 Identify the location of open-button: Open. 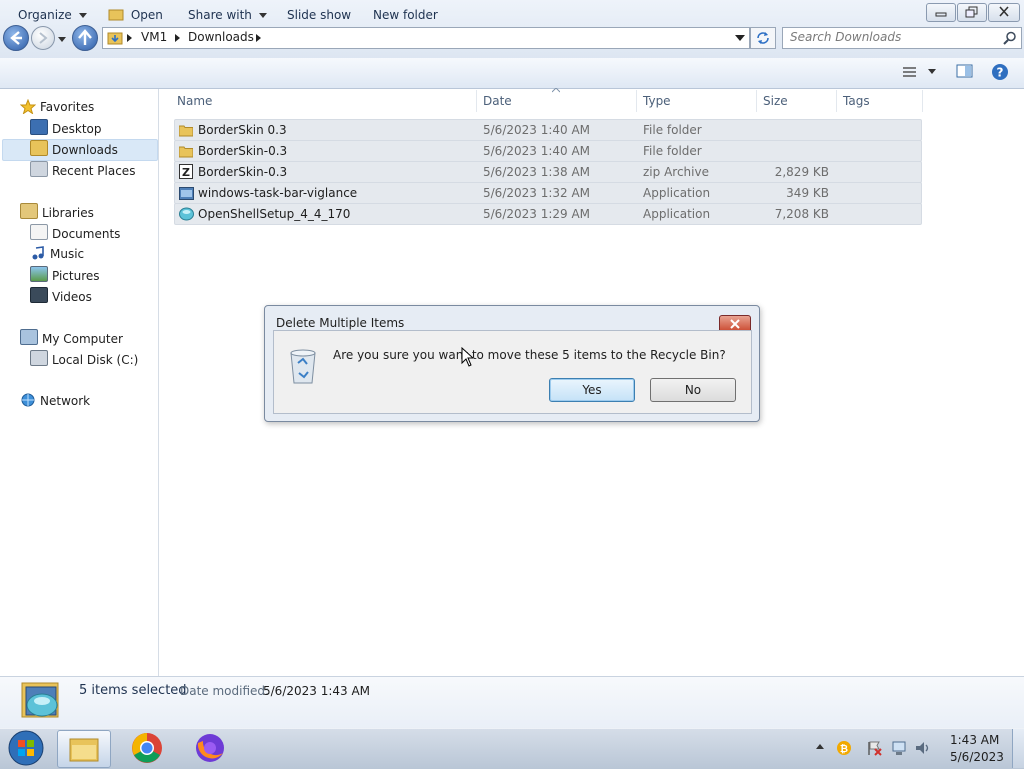
(135, 15).